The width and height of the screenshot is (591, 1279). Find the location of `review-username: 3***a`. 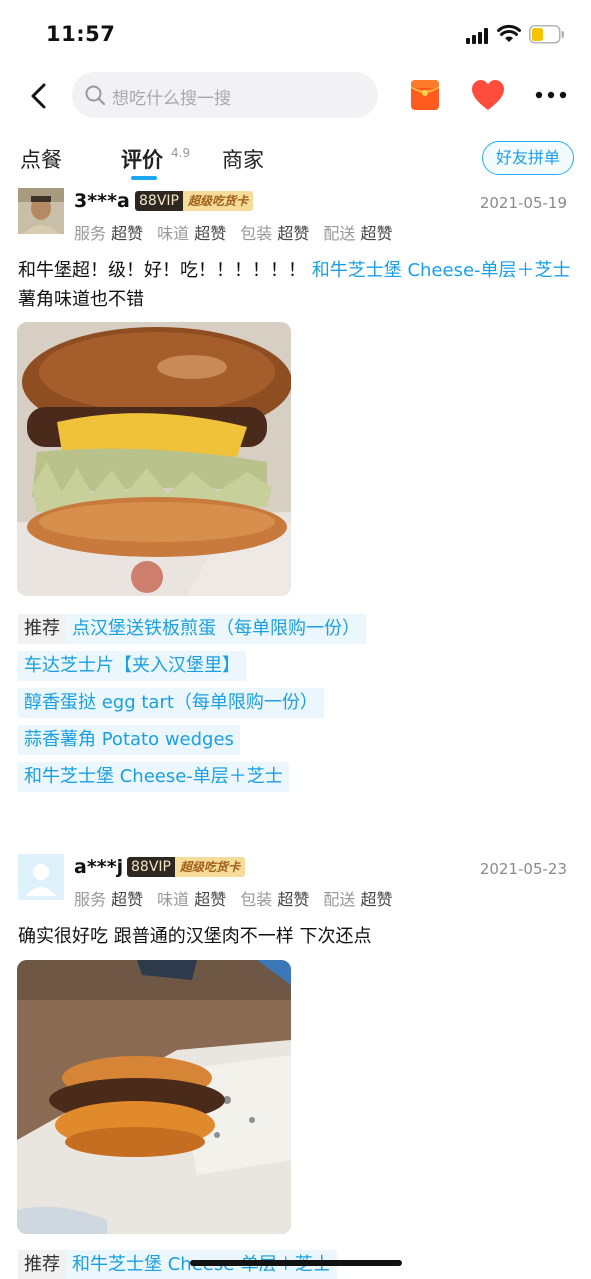

review-username: 3***a is located at coordinates (102, 201).